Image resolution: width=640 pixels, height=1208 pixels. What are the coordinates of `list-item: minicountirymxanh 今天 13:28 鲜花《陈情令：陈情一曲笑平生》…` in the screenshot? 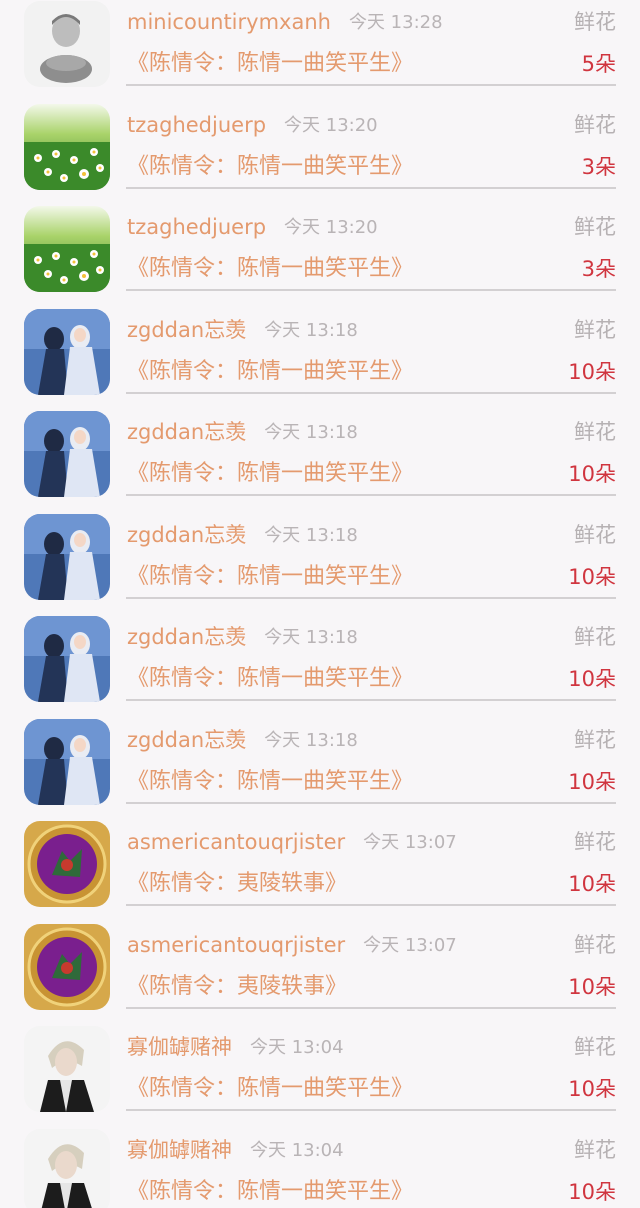 It's located at (320, 51).